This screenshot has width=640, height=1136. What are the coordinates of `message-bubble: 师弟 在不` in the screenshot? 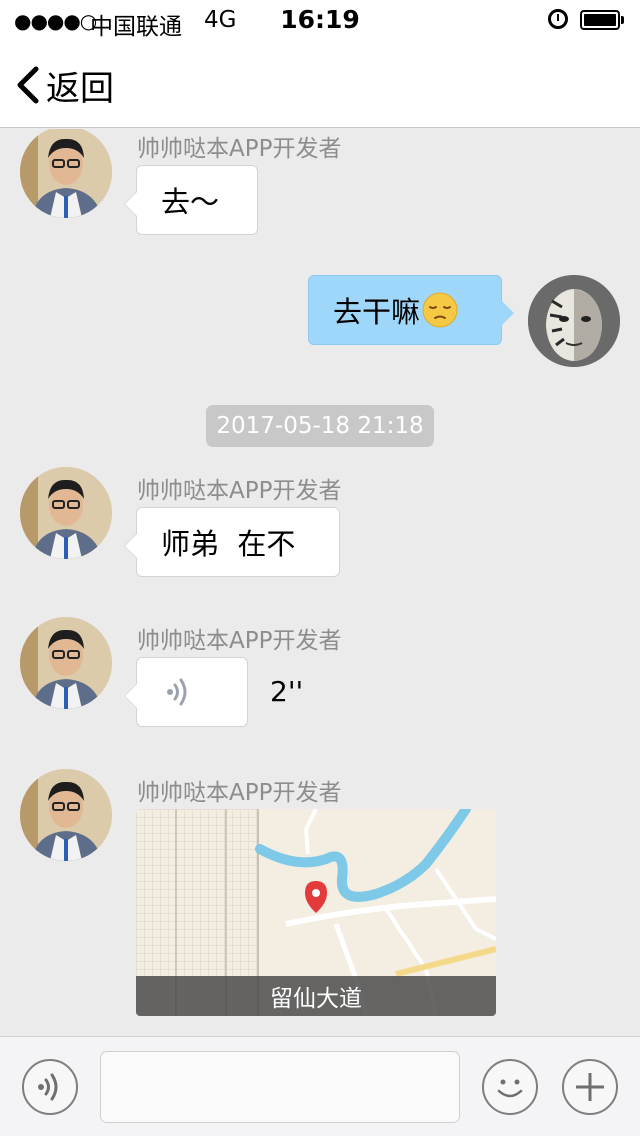 It's located at (232, 542).